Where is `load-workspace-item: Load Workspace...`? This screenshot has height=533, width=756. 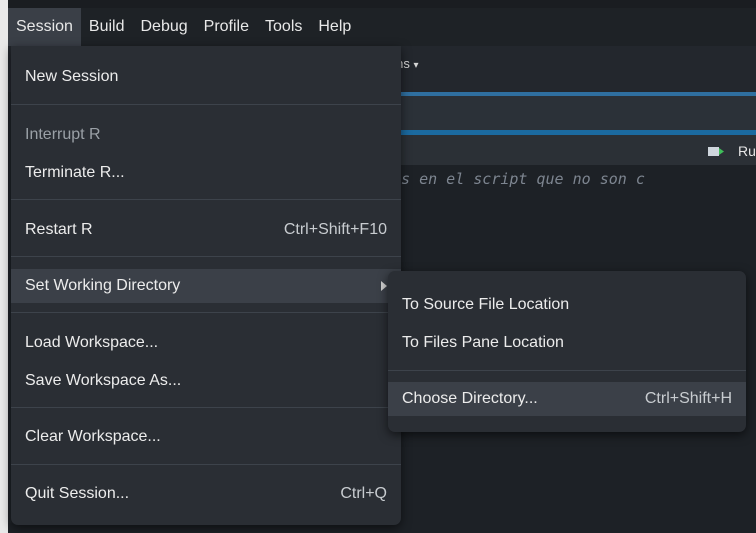
load-workspace-item: Load Workspace... is located at coordinates (206, 343).